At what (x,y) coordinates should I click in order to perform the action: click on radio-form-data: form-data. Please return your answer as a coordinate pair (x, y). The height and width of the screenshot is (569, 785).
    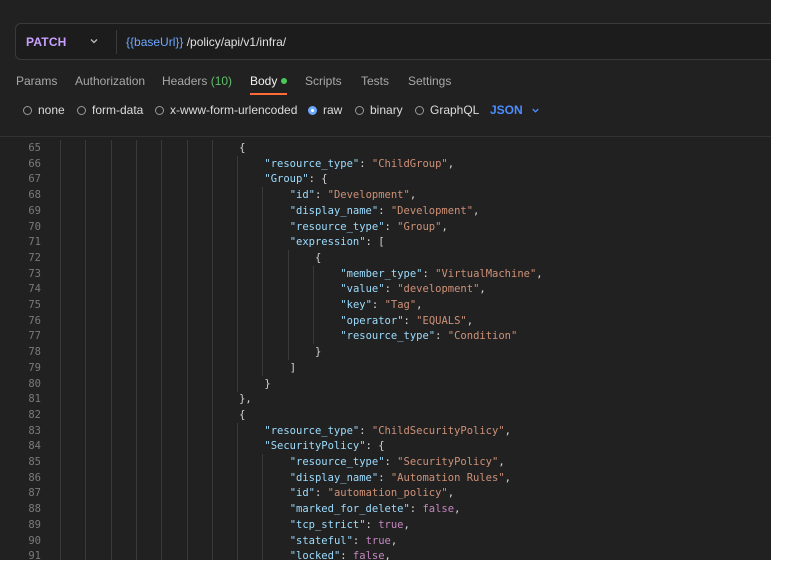
    Looking at the image, I should click on (110, 110).